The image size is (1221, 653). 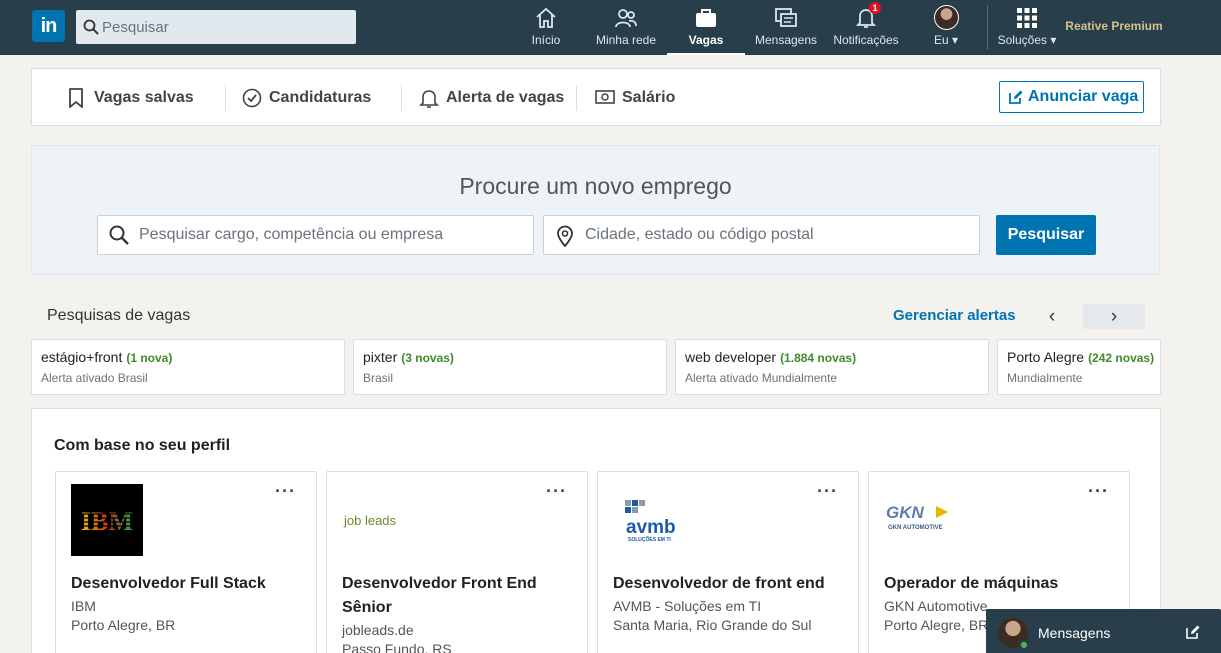 I want to click on saved-search-query: estágio+front, so click(x=82, y=357).